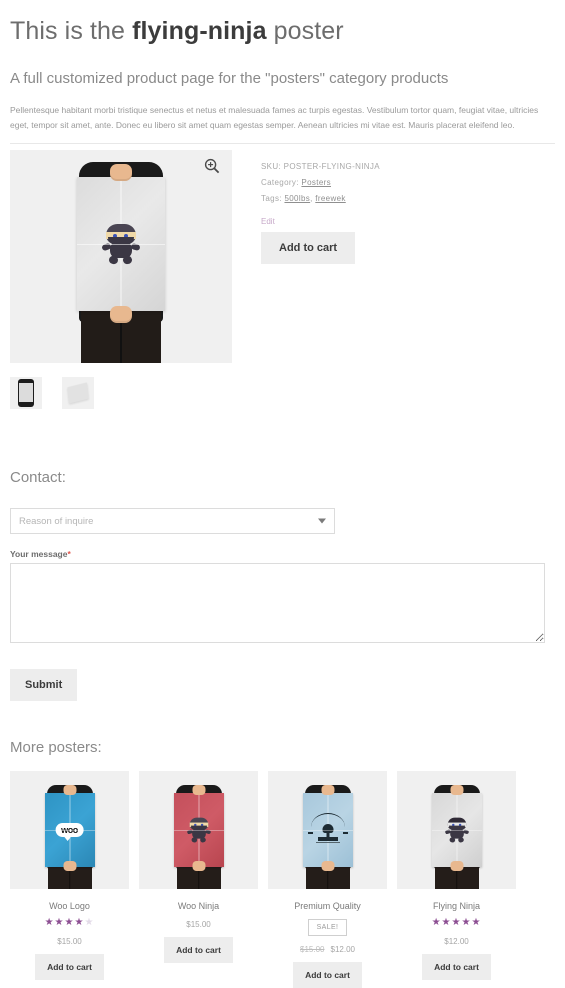  What do you see at coordinates (297, 198) in the screenshot?
I see `tag-link-1: 500lbs` at bounding box center [297, 198].